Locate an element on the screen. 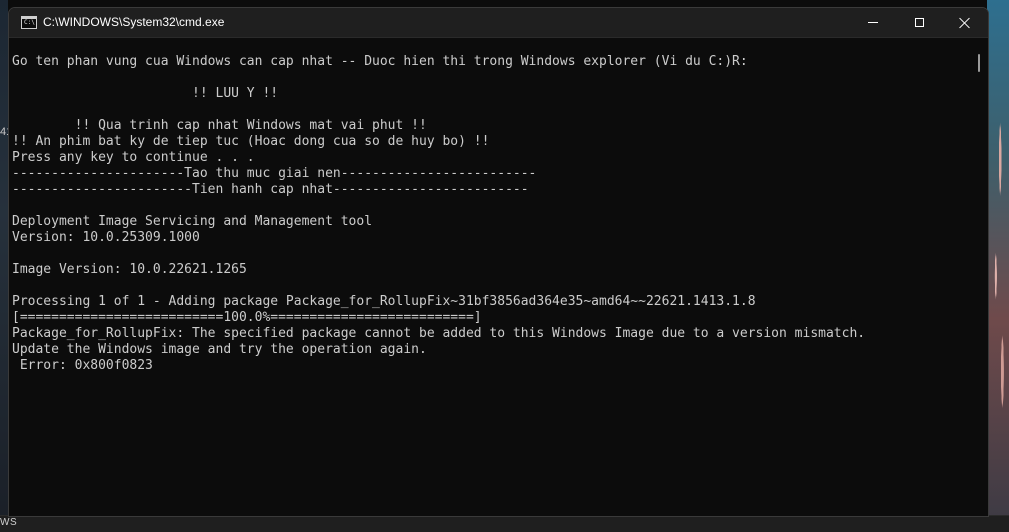 The image size is (1009, 532). minimize-button is located at coordinates (873, 22).